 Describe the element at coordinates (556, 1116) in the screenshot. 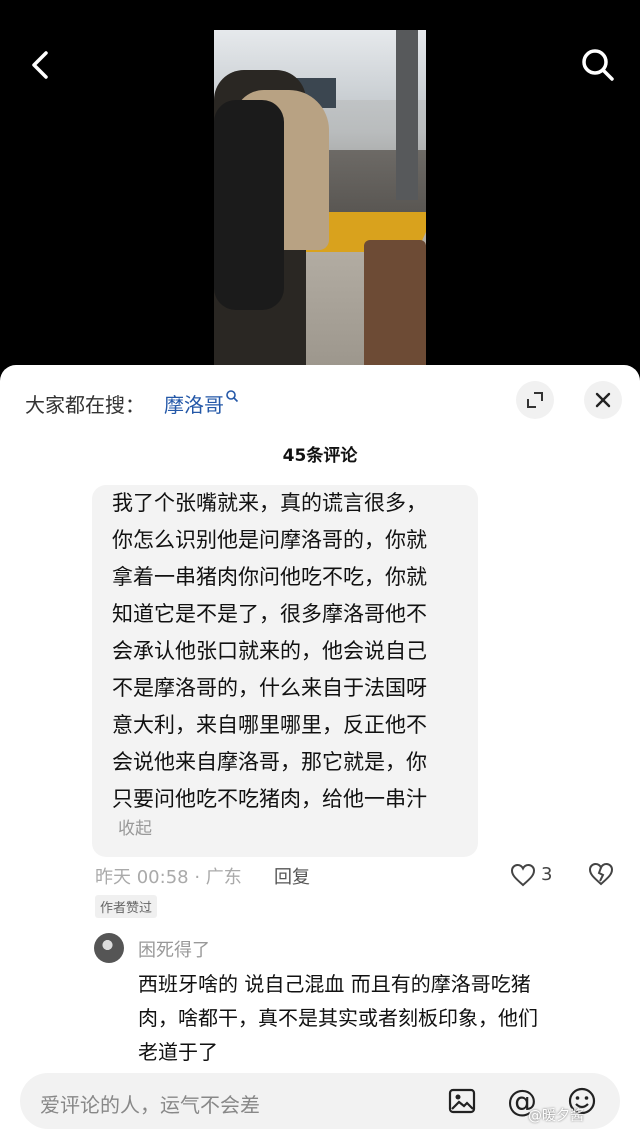

I see `watermark: @暖夕酱` at that location.